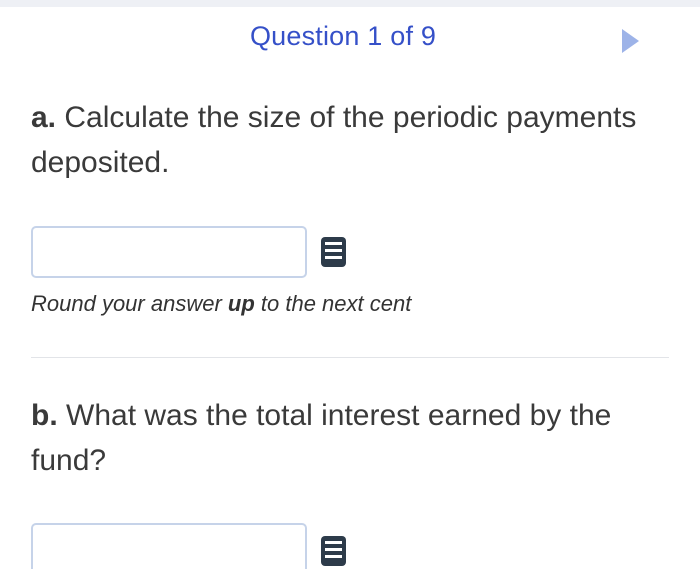  What do you see at coordinates (129, 303) in the screenshot?
I see `hint-text-before: Round your answer` at bounding box center [129, 303].